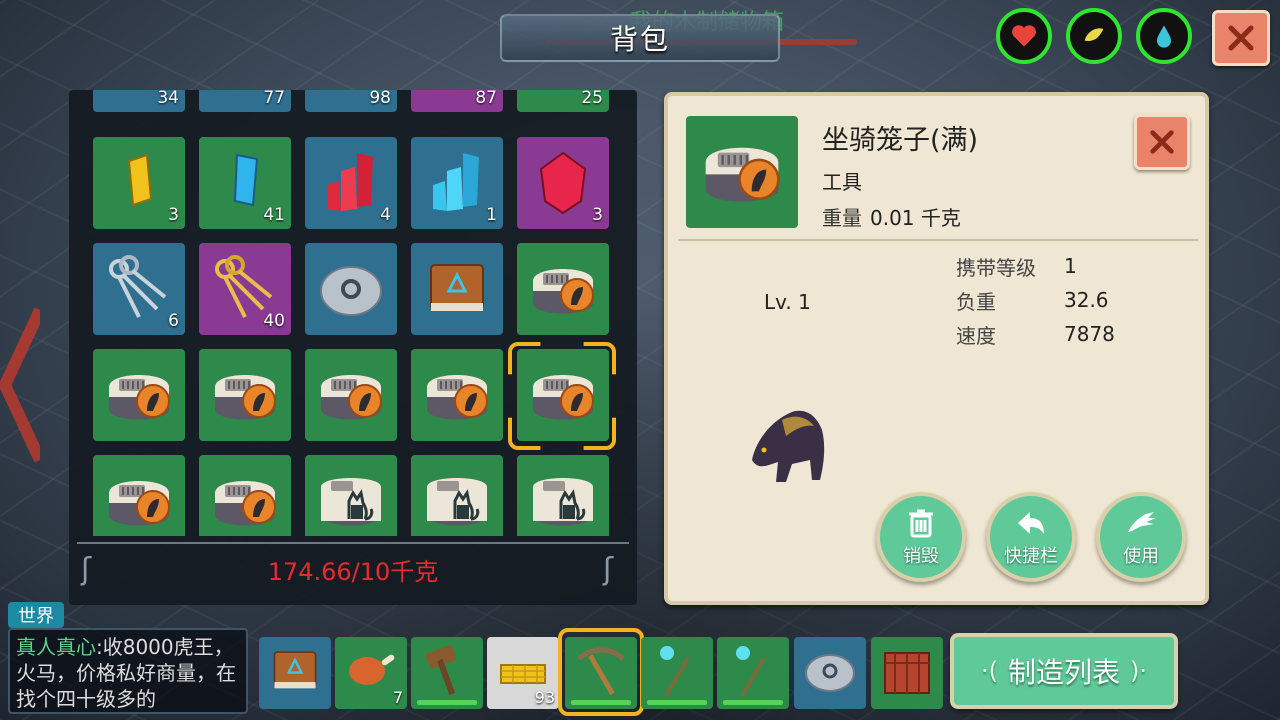 This screenshot has height=720, width=1280. I want to click on craft-list-button: ·( 制造列表 )·, so click(1064, 671).